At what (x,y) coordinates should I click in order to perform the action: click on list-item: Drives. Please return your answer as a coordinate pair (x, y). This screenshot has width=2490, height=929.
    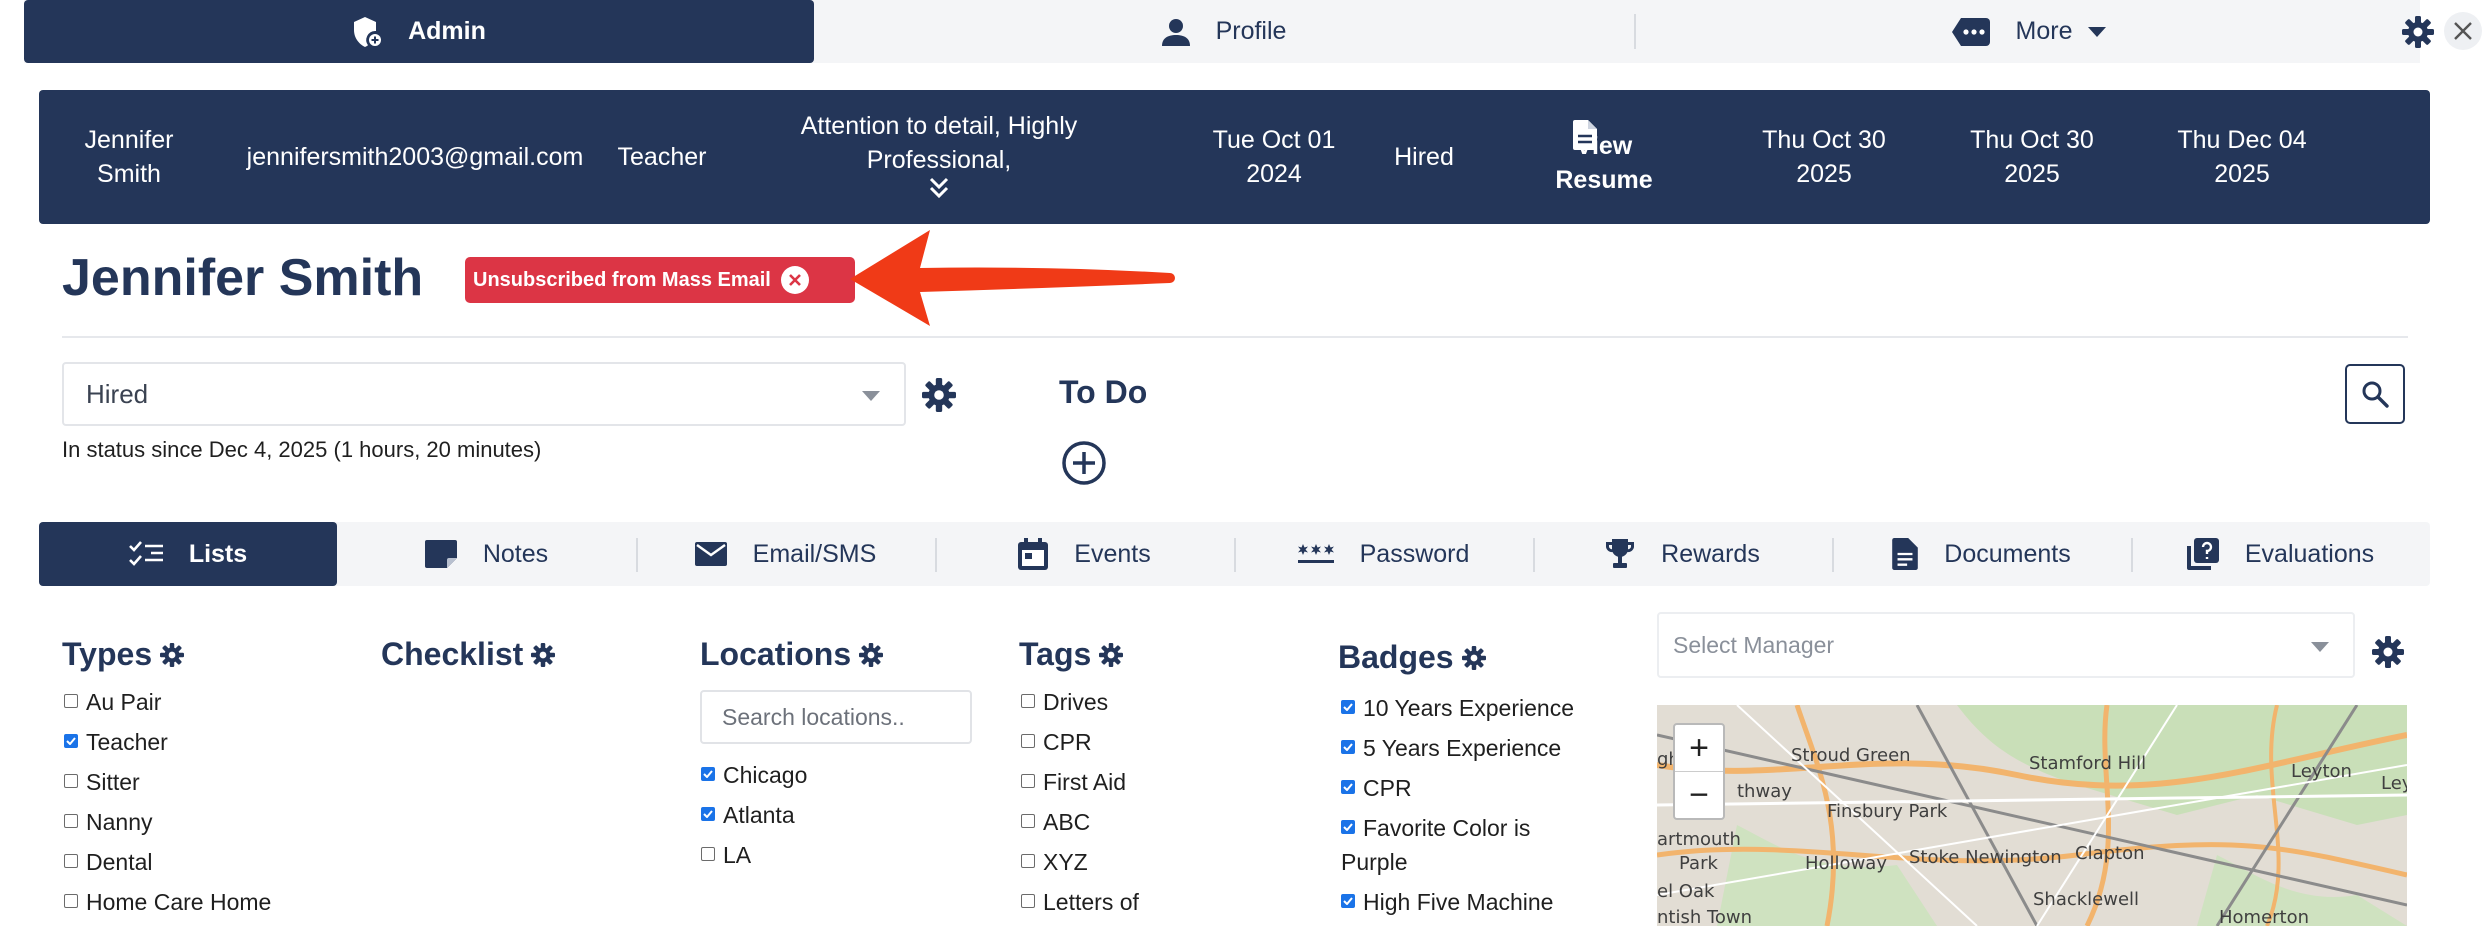
    Looking at the image, I should click on (1080, 709).